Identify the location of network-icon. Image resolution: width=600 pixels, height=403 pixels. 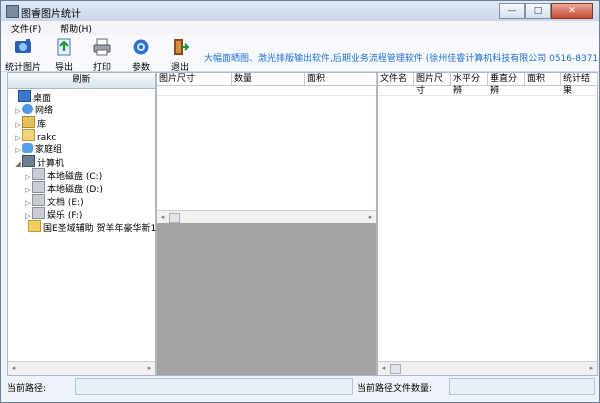
(27, 109).